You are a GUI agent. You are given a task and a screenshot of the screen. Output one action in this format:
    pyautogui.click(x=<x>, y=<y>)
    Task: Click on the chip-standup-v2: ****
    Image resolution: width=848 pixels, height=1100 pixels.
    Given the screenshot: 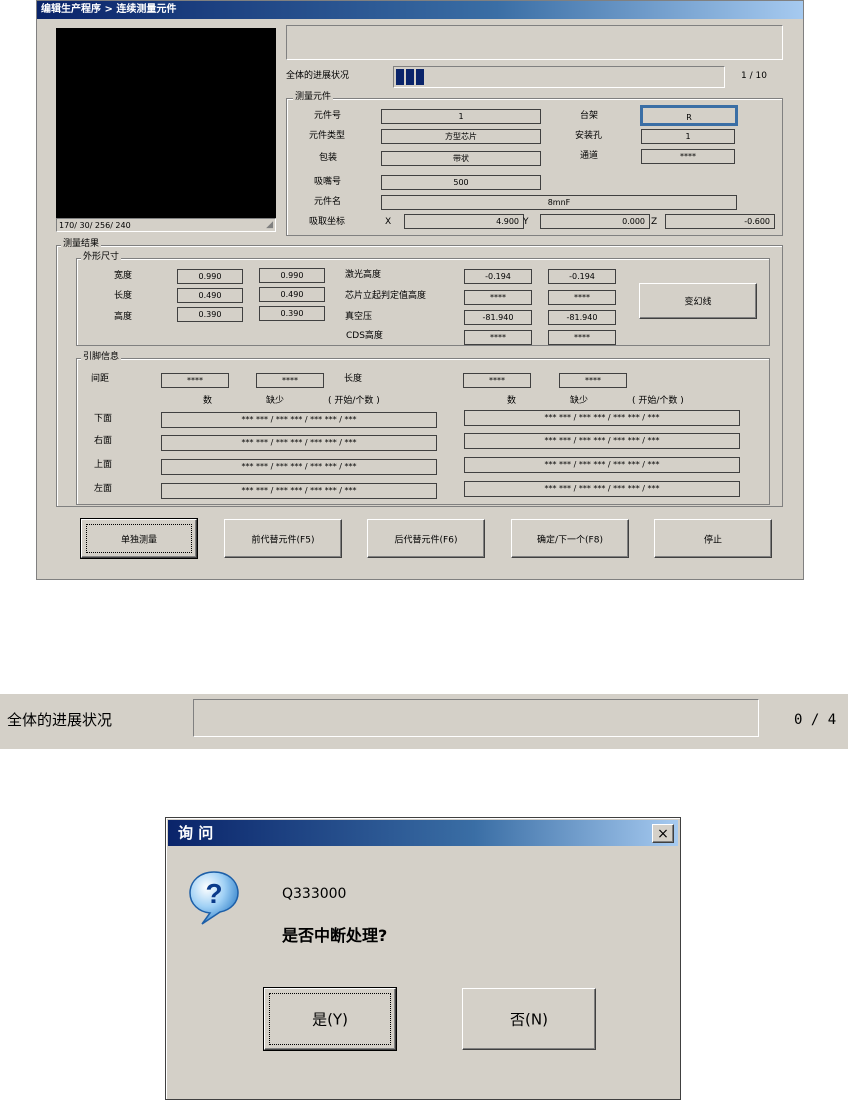 What is the action you would take?
    pyautogui.click(x=582, y=297)
    